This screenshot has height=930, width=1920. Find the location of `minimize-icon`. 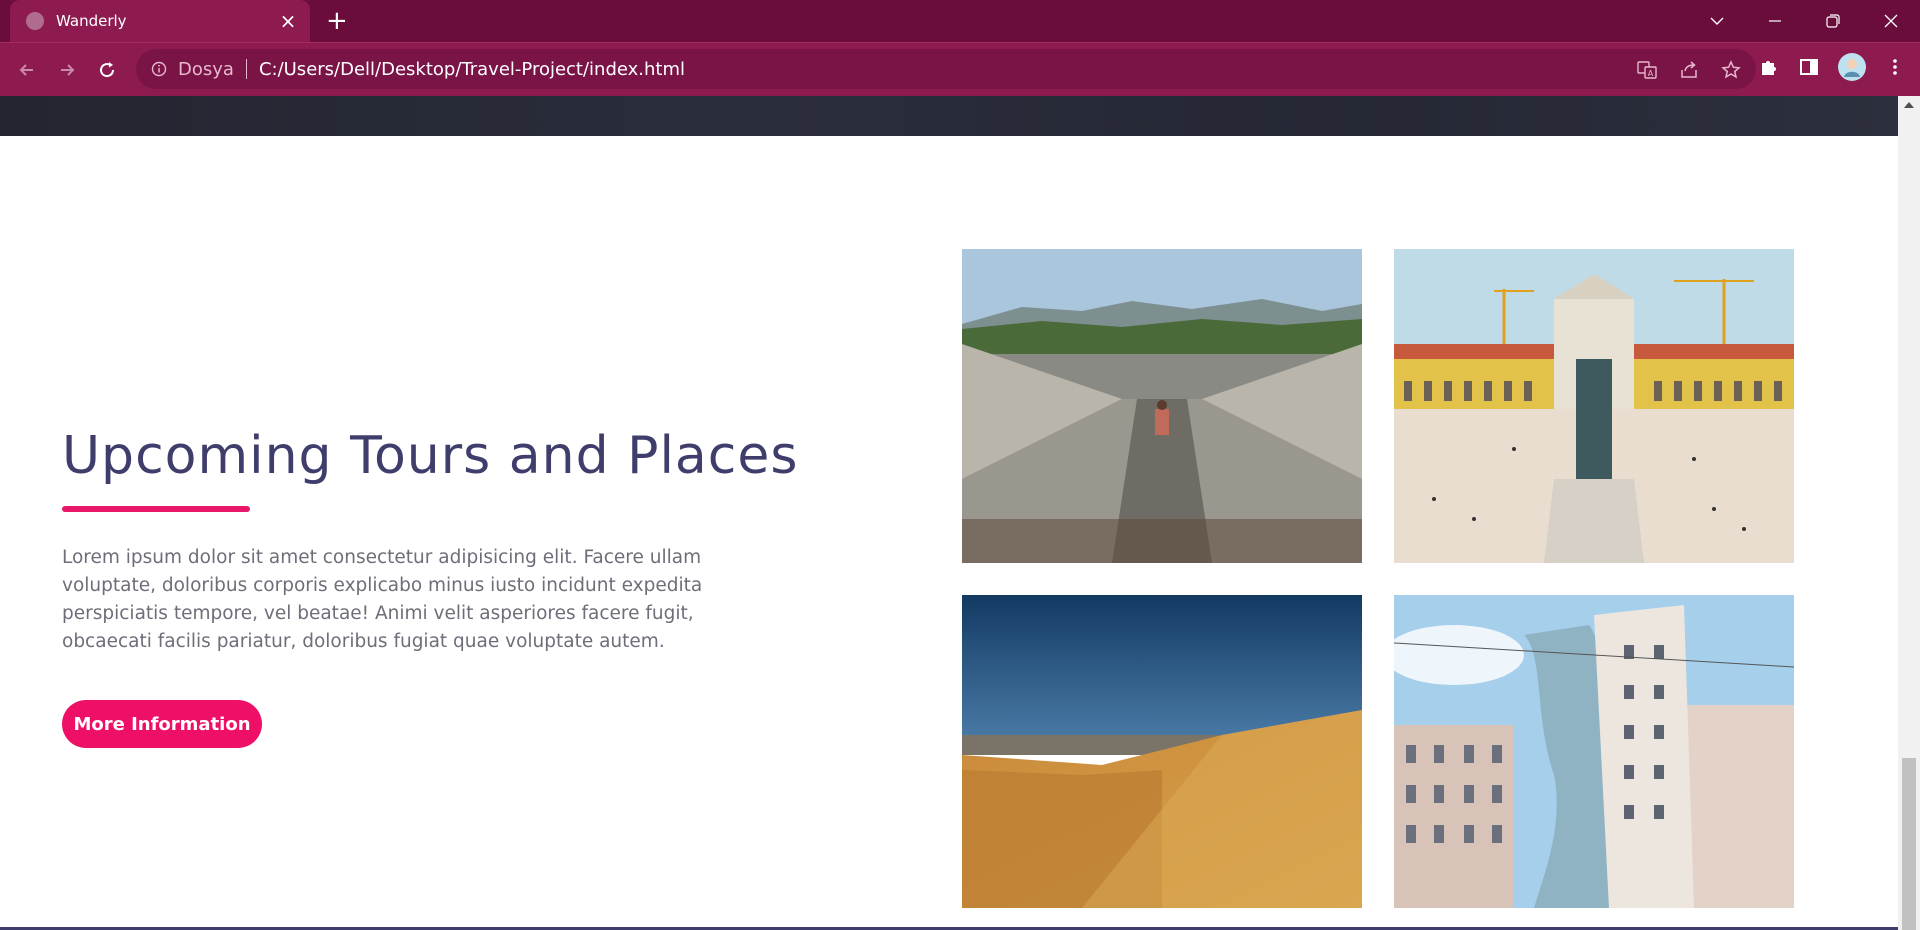

minimize-icon is located at coordinates (1775, 21).